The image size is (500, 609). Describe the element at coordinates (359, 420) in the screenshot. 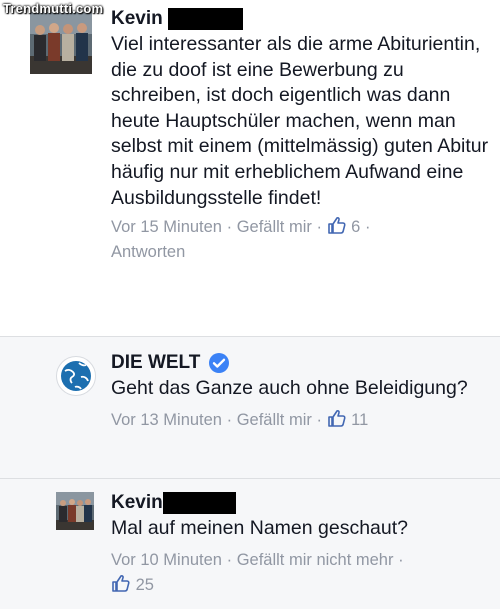

I see `like-count: 11` at that location.